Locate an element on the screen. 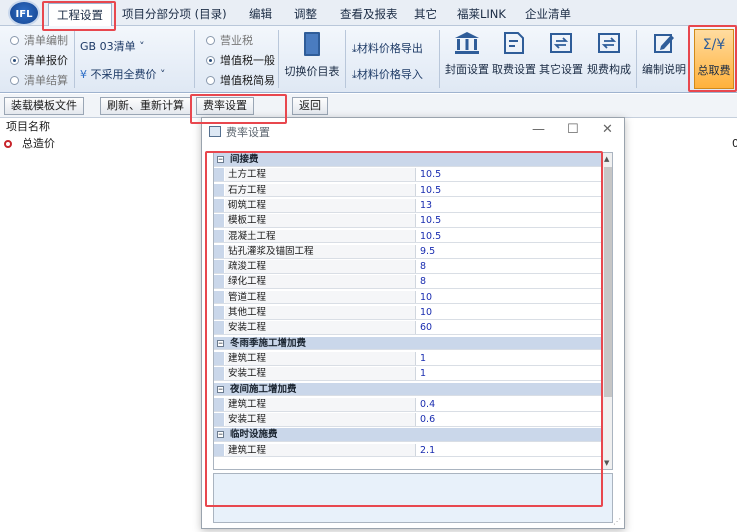 Image resolution: width=737 pixels, height=532 pixels. rate-row: 土方工程 10.5 is located at coordinates (408, 175).